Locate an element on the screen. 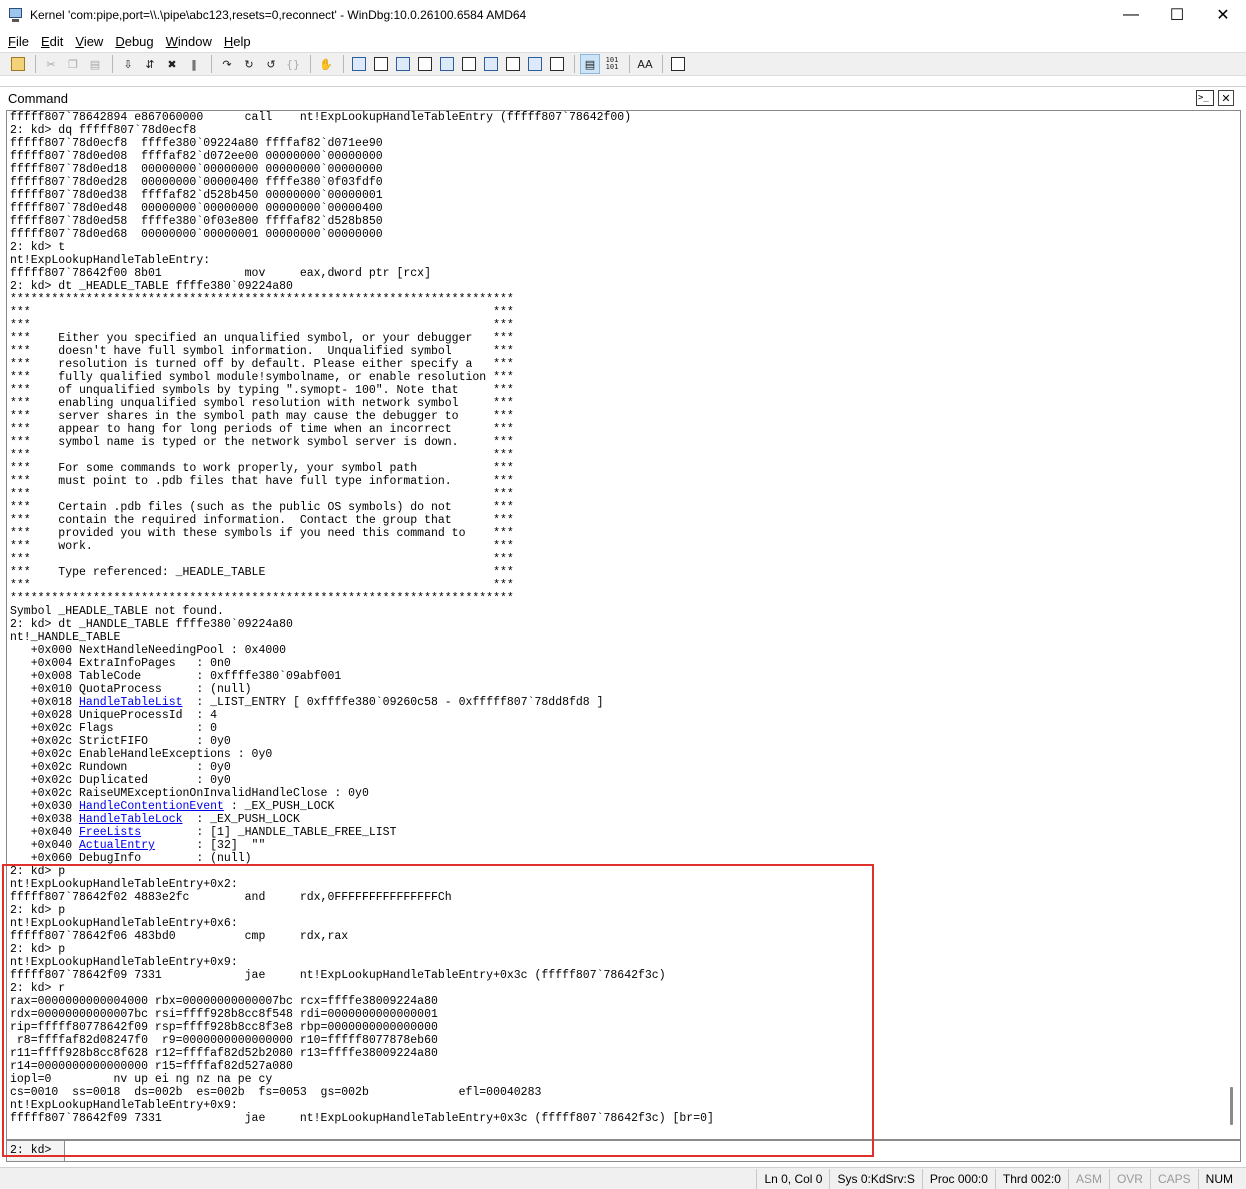 The width and height of the screenshot is (1246, 1189). output-line: +0x000 NextHandleNeedingPool : 0x4000 is located at coordinates (148, 650).